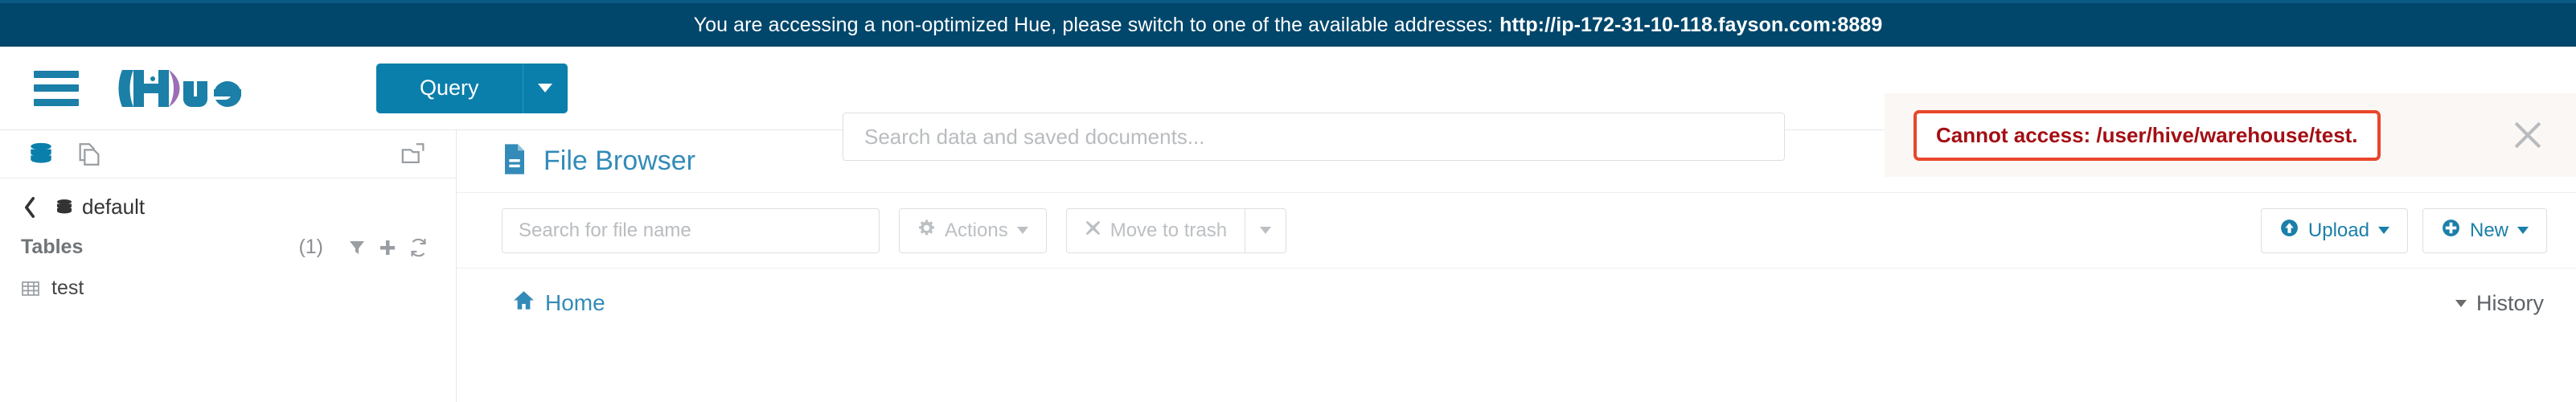 Image resolution: width=2576 pixels, height=402 pixels. What do you see at coordinates (67, 288) in the screenshot?
I see `sidebar-table-name: test` at bounding box center [67, 288].